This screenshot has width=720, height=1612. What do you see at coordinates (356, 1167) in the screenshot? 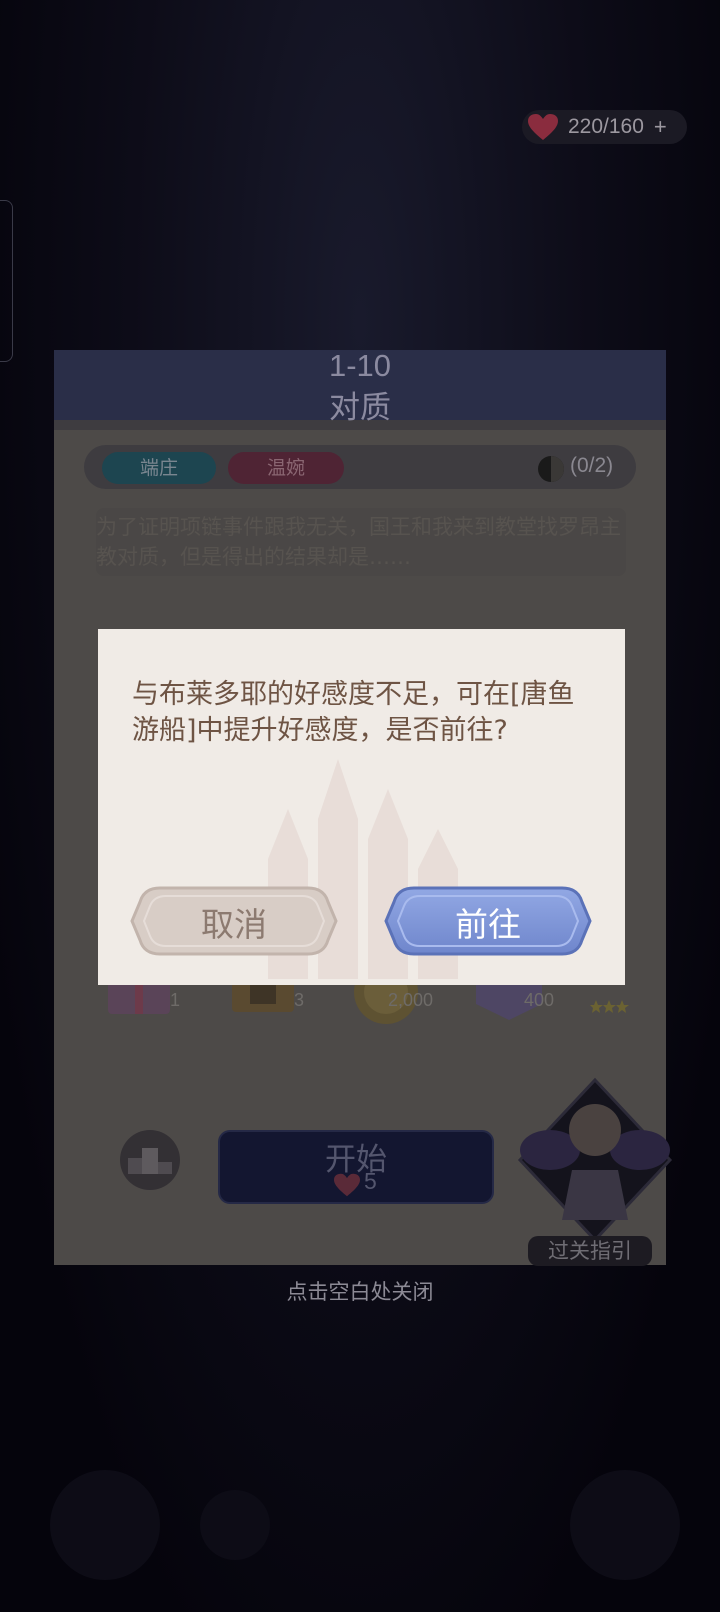
I see `start-button: 开始 5` at bounding box center [356, 1167].